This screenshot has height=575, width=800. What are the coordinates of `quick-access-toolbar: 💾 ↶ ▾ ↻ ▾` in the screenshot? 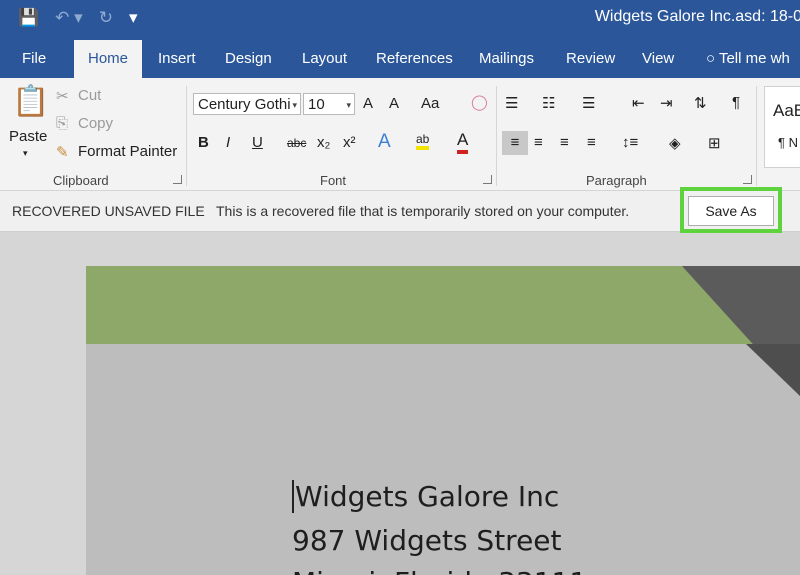 It's located at (77, 18).